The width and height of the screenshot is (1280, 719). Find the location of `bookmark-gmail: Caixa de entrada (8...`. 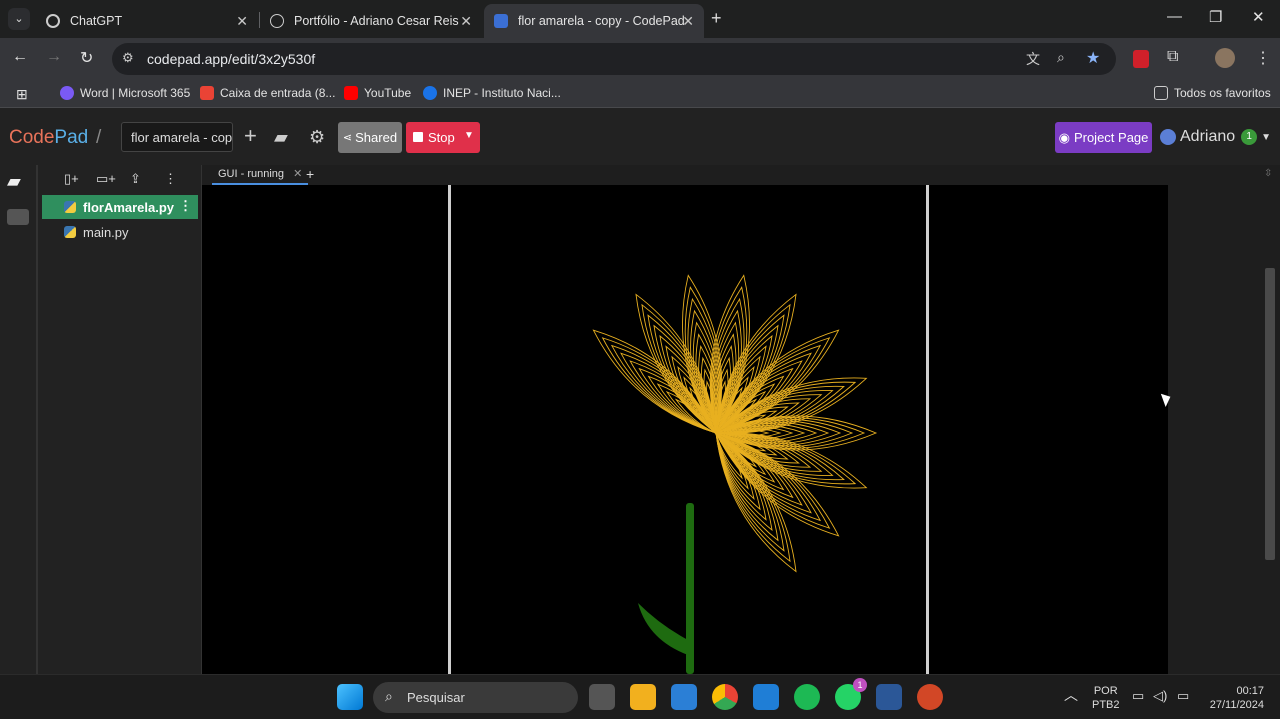

bookmark-gmail: Caixa de entrada (8... is located at coordinates (267, 93).